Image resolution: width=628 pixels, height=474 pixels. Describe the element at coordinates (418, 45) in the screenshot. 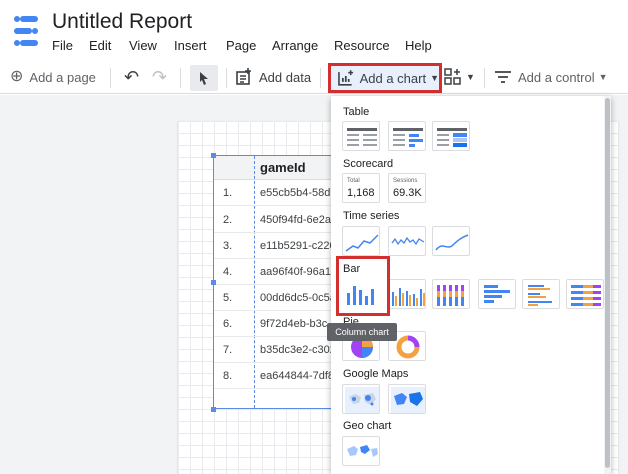

I see `menu-help: Help` at that location.